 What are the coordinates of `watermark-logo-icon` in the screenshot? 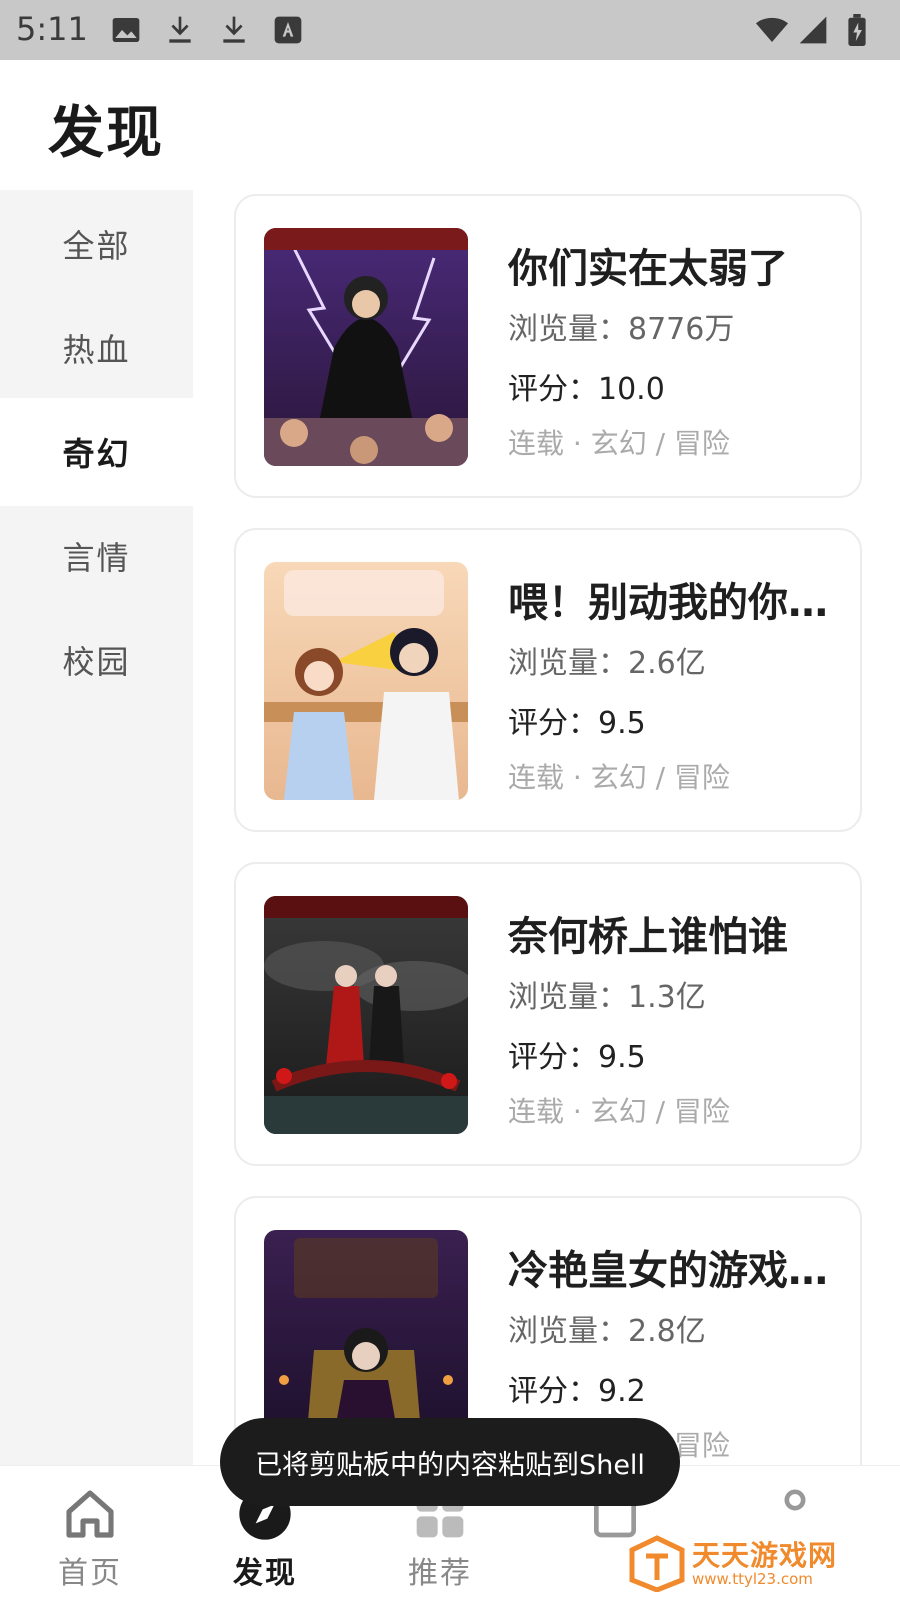 It's located at (657, 1563).